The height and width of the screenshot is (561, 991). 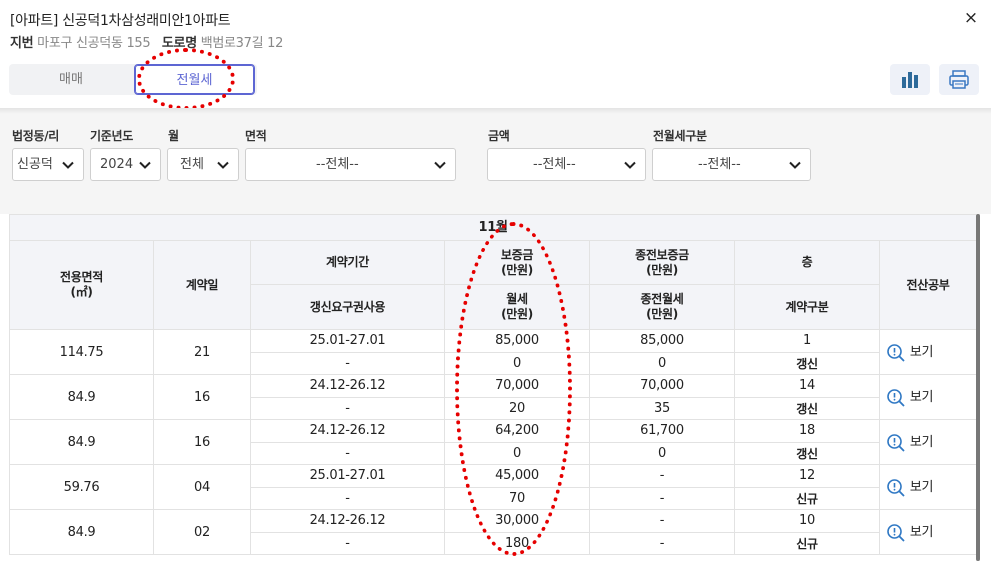 I want to click on close-icon: ×, so click(x=971, y=18).